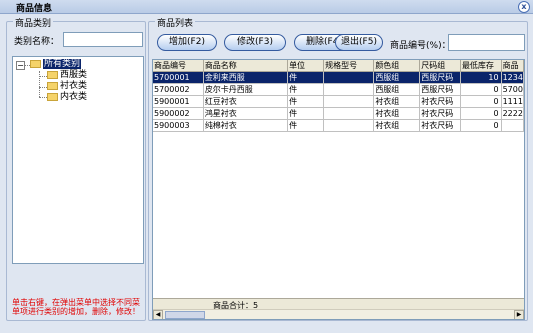 Image resolution: width=533 pixels, height=333 pixels. What do you see at coordinates (187, 42) in the screenshot?
I see `add-button: 增加(F2)` at bounding box center [187, 42].